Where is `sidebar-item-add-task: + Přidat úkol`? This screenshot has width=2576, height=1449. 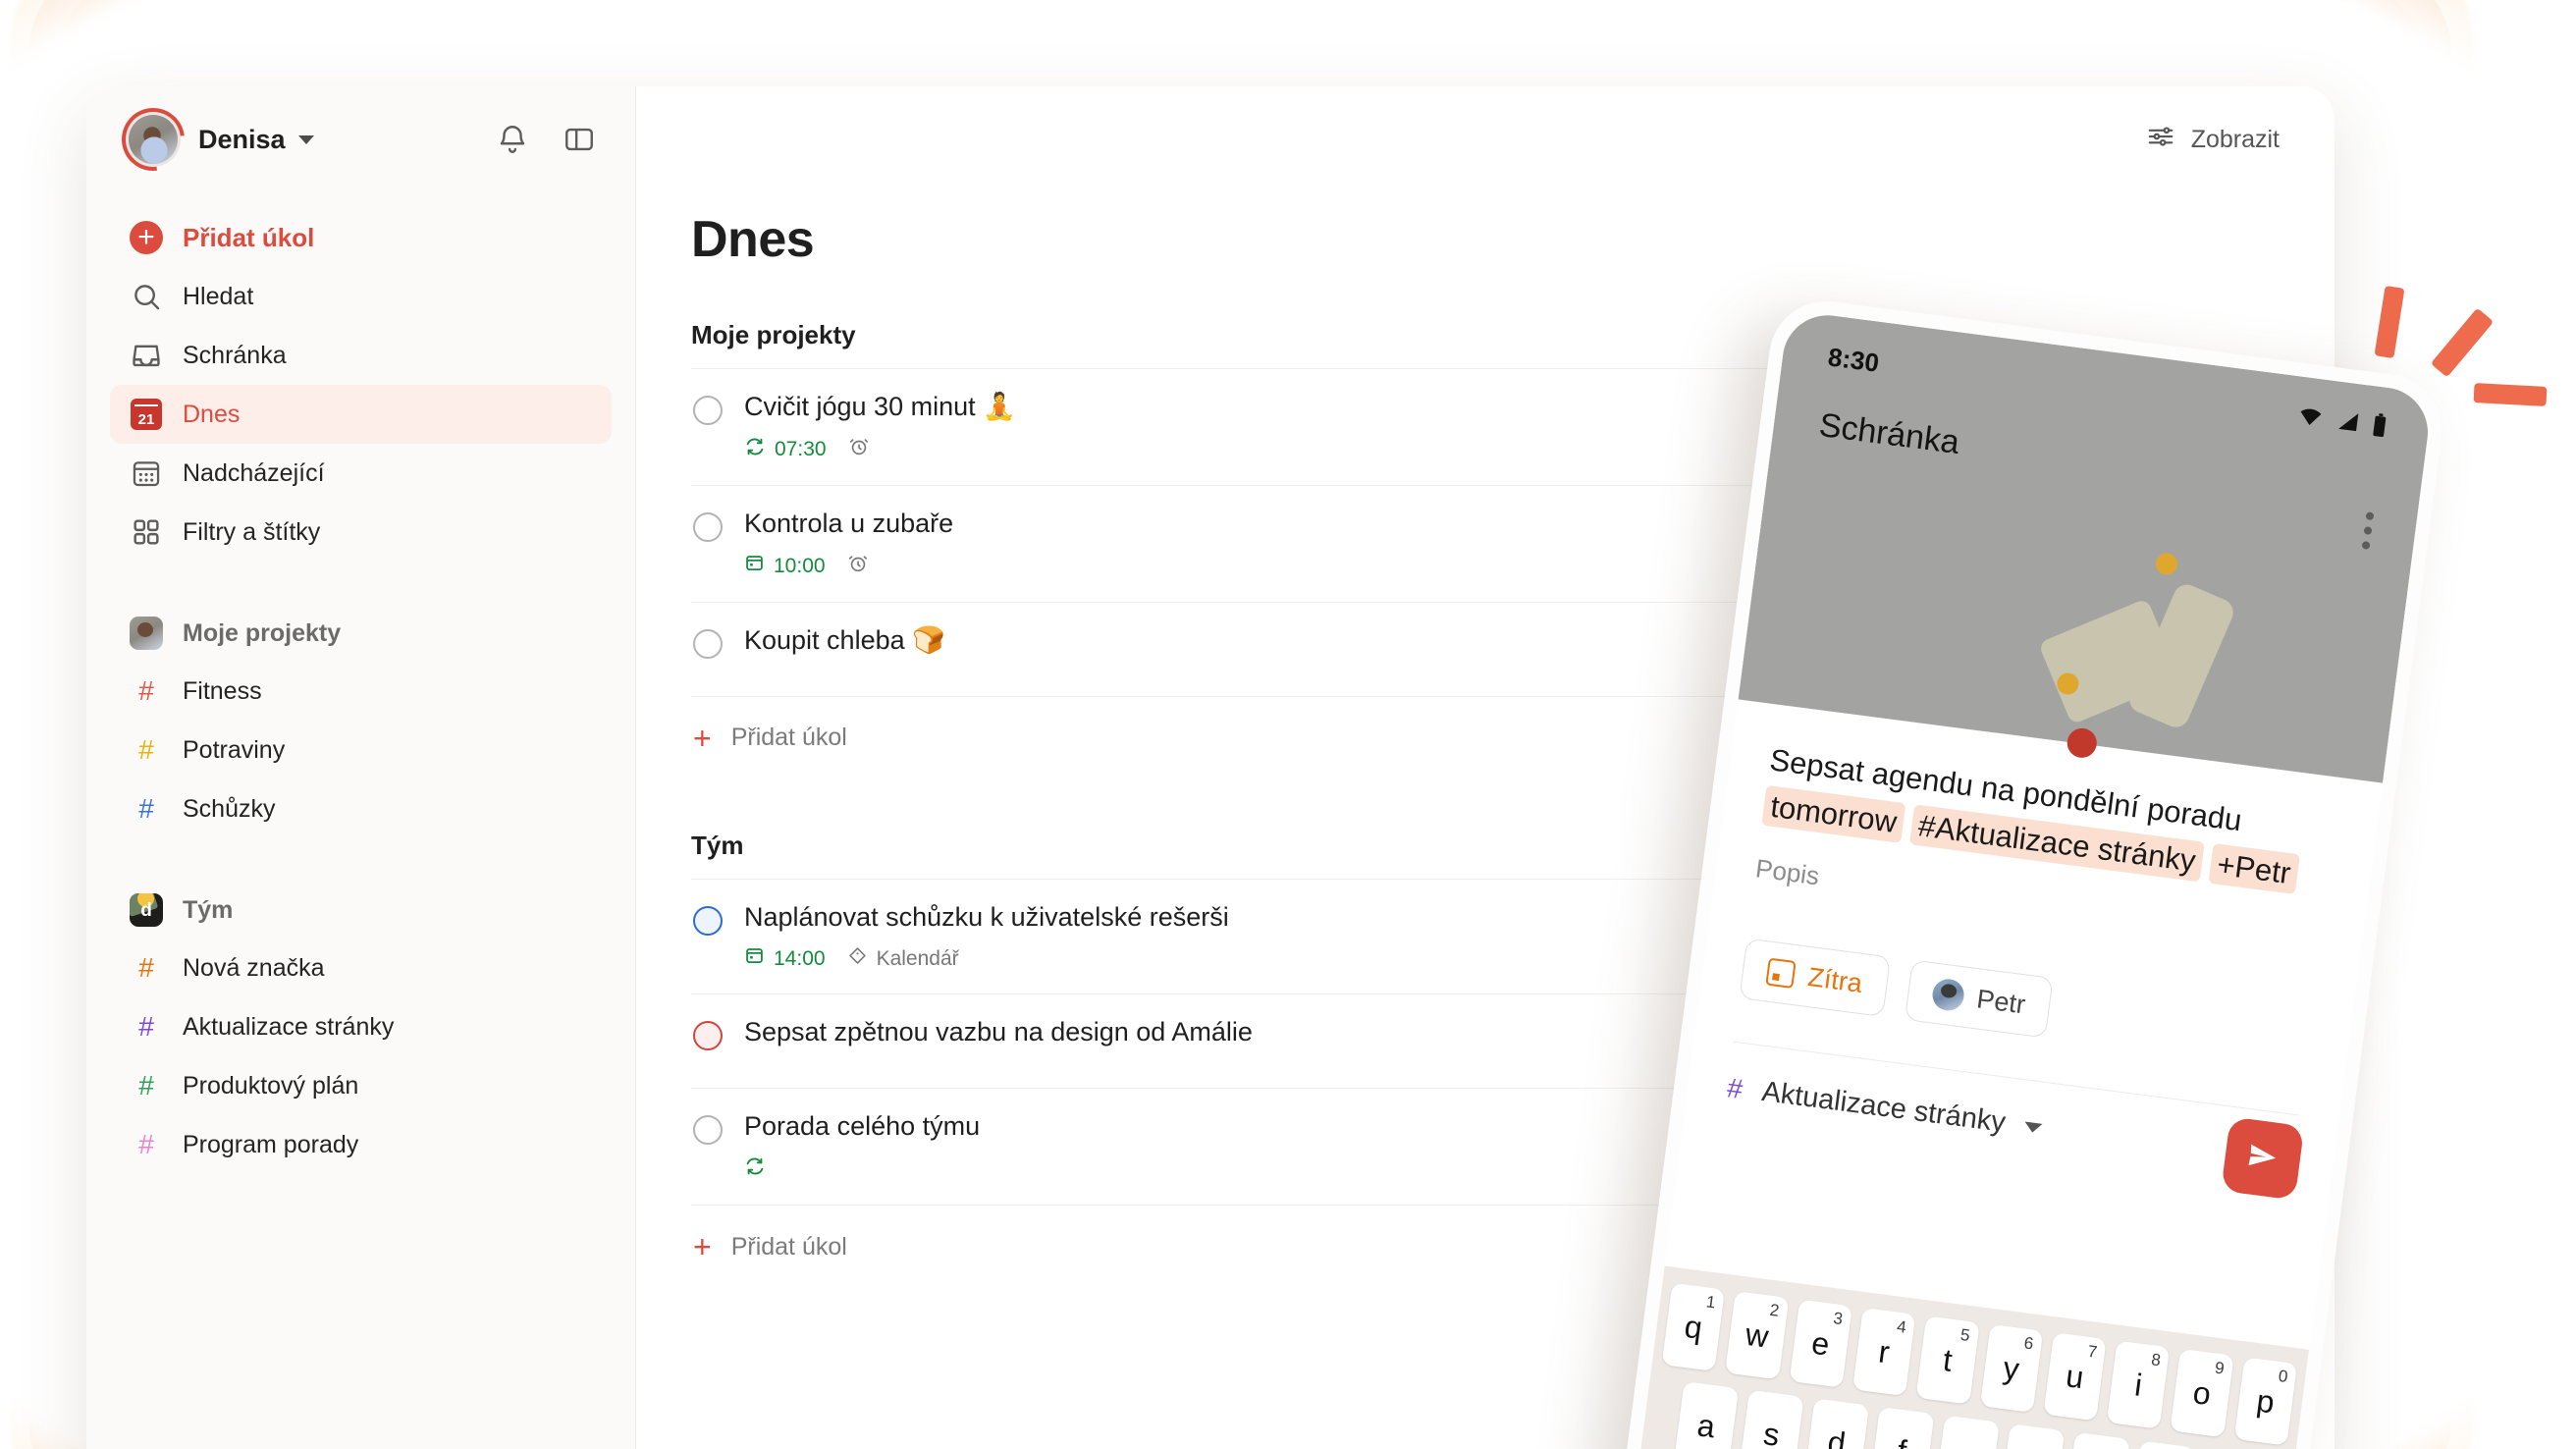 sidebar-item-add-task: + Přidat úkol is located at coordinates (361, 237).